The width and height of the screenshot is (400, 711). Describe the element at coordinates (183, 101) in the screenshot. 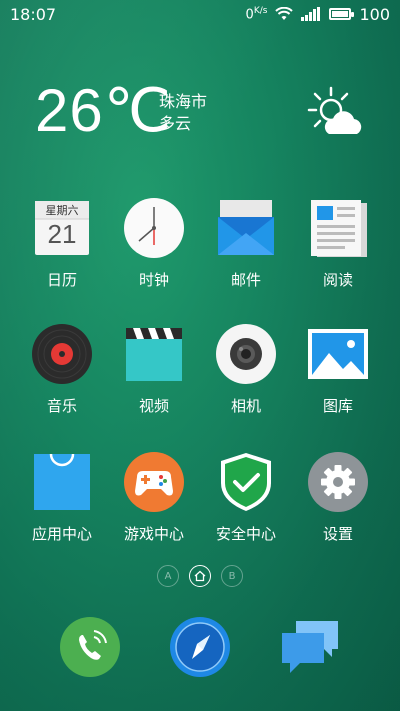

I see `weather-city: 珠海市` at that location.